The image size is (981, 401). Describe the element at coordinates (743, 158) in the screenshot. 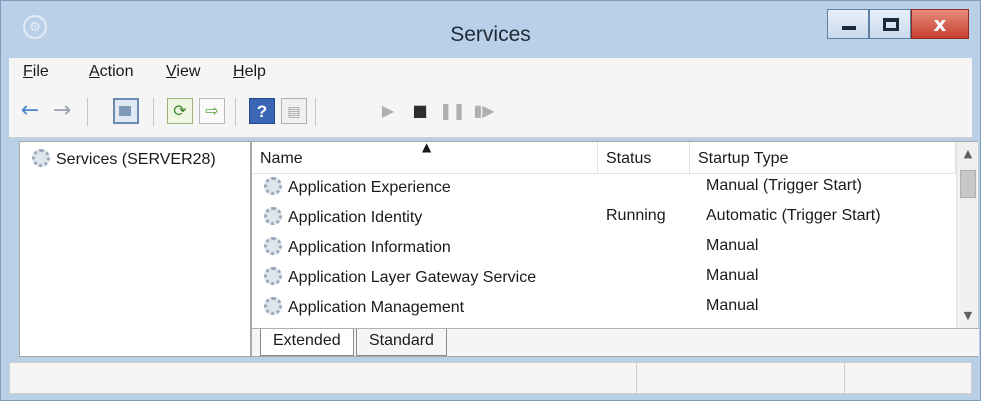

I see `column-header-startup-label: Startup Type` at that location.